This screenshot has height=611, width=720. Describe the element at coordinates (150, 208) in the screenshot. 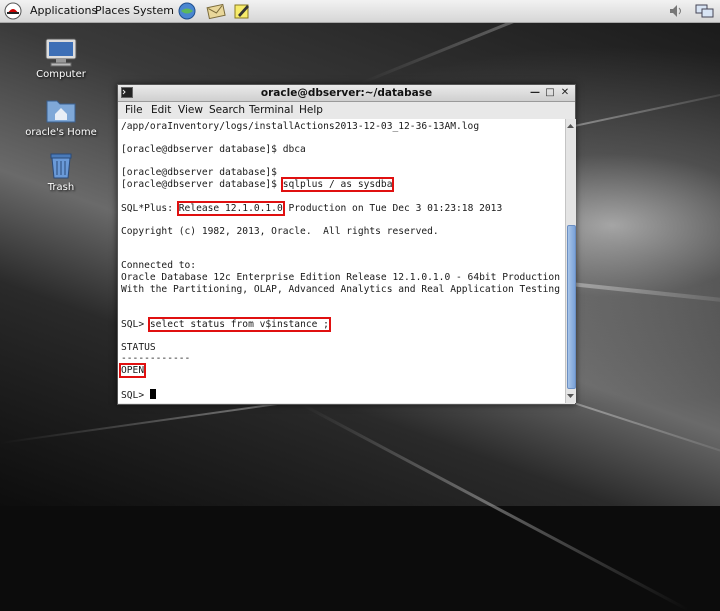

I see `sqlplus-prefix: SQL*Plus:` at that location.